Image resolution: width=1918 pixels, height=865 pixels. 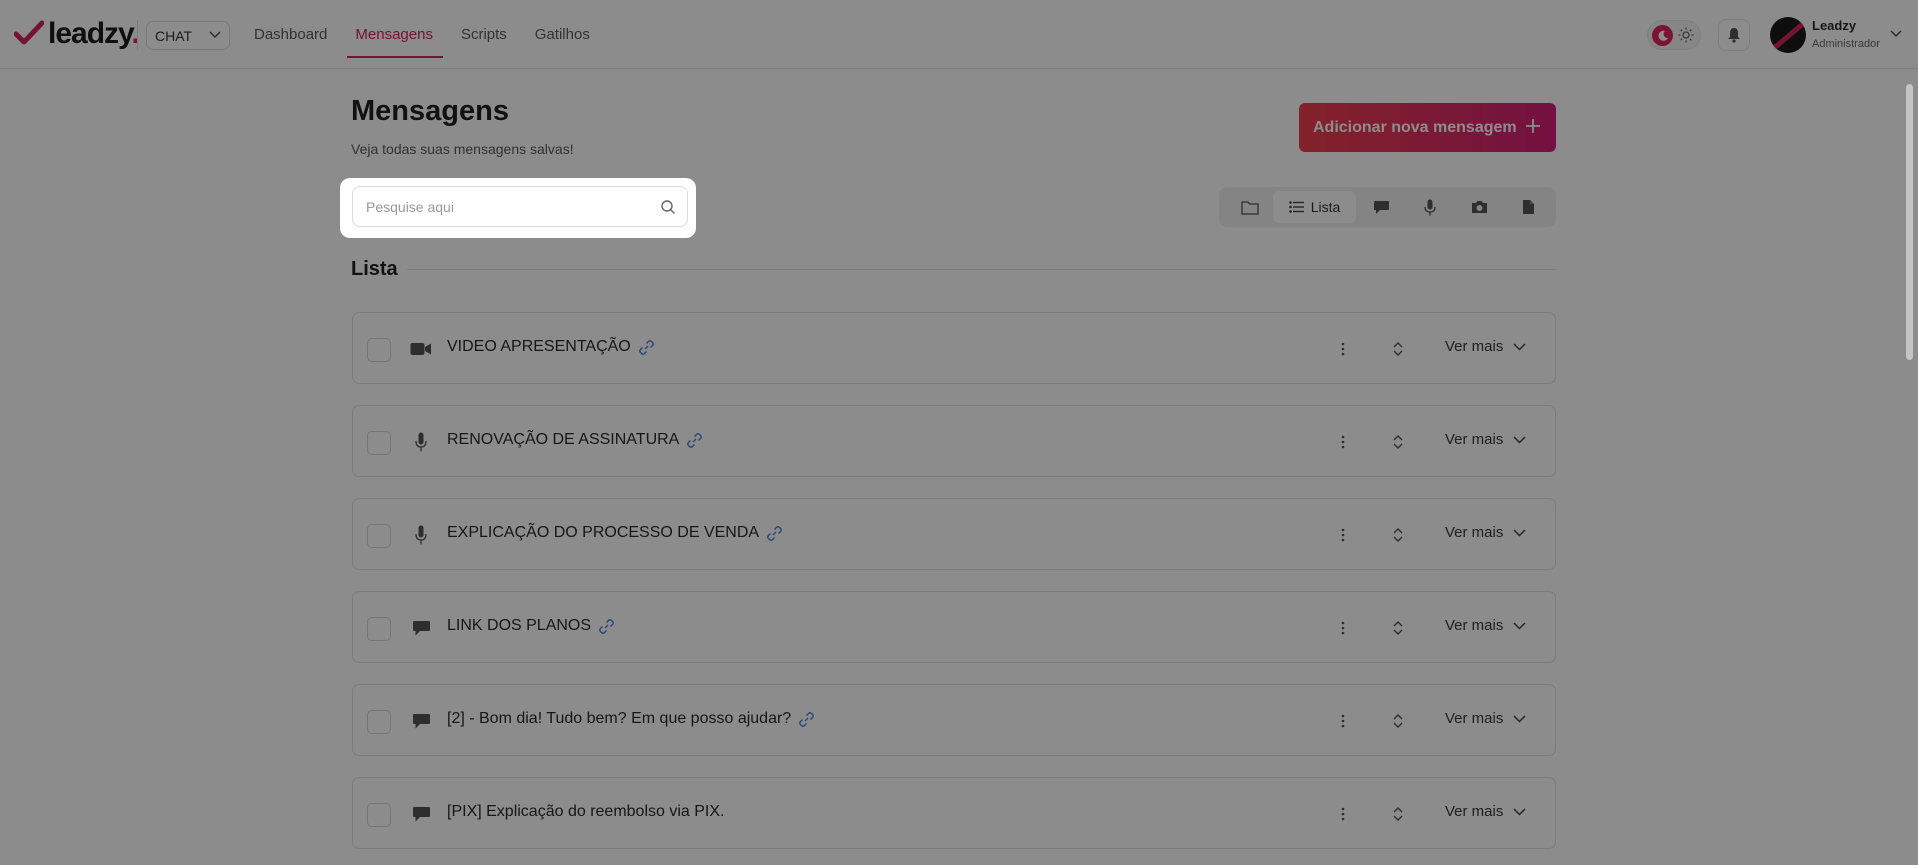 I want to click on app-selector-value: CHAT, so click(x=174, y=35).